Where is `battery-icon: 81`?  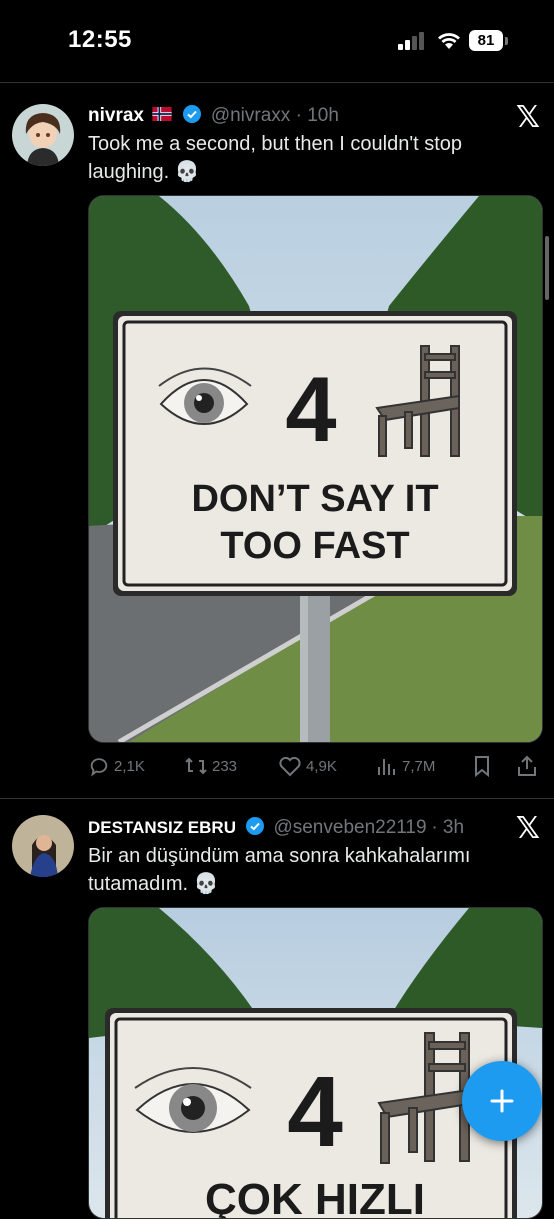 battery-icon: 81 is located at coordinates (488, 40).